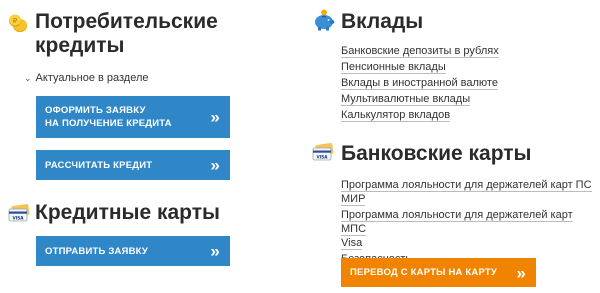  I want to click on calculate-credit-button-label: РАССЧИТАТЬ КРЕДИТ, so click(99, 165).